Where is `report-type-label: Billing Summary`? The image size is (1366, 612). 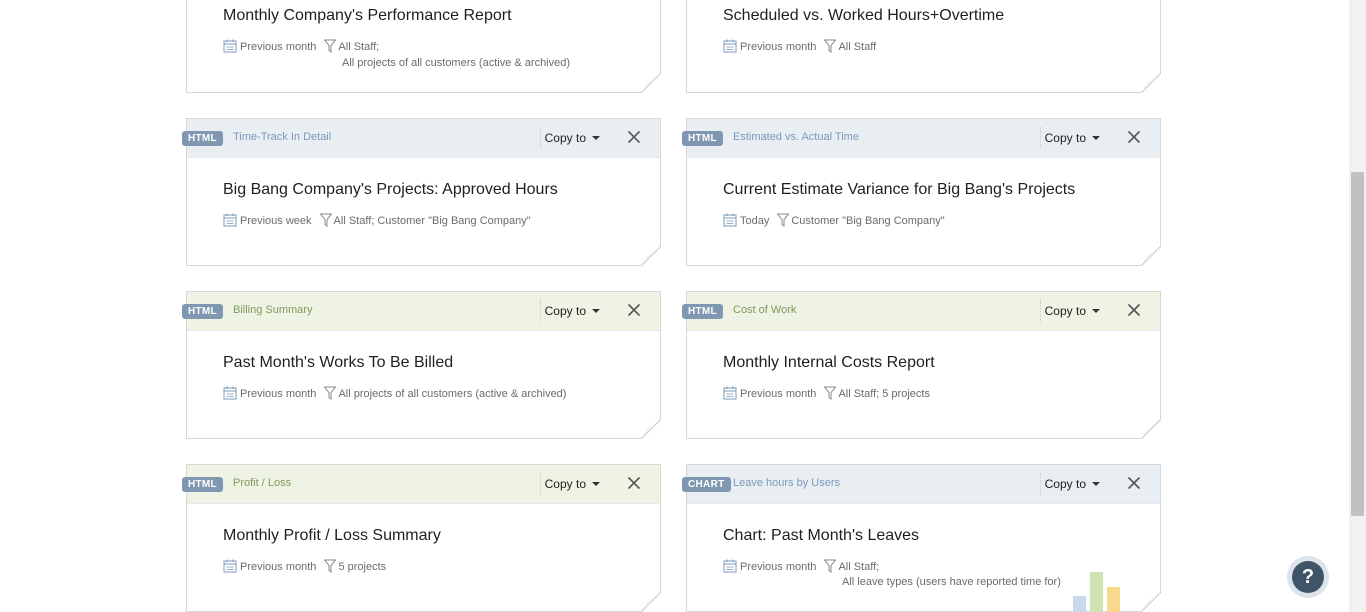
report-type-label: Billing Summary is located at coordinates (273, 310).